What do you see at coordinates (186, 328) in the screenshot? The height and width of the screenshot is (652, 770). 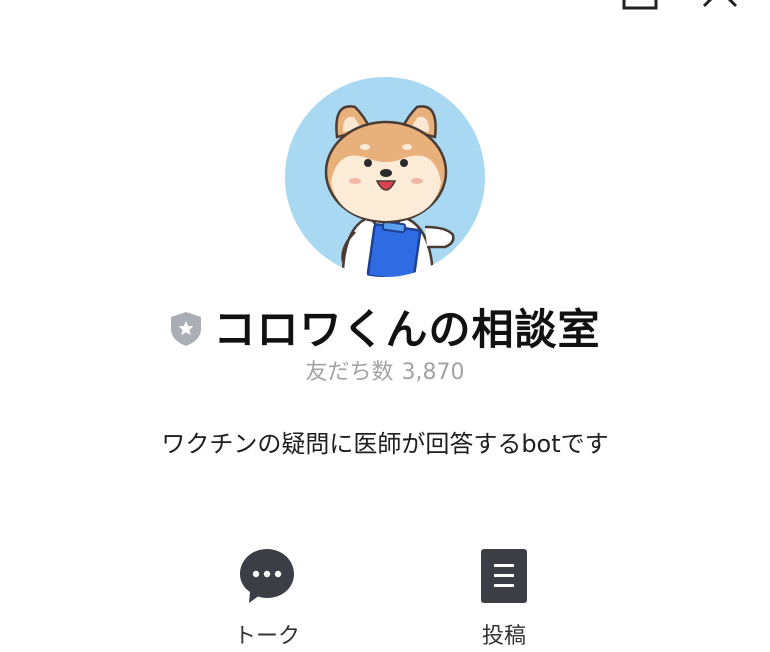 I see `shield-star-icon` at bounding box center [186, 328].